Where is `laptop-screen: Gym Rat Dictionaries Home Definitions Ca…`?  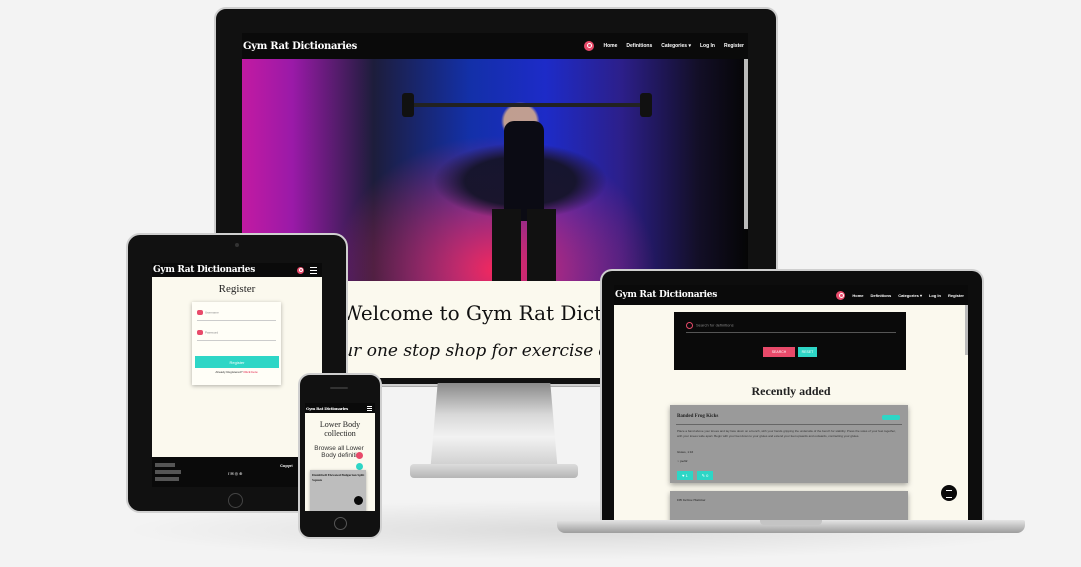
laptop-screen: Gym Rat Dictionaries Home Definitions Ca… is located at coordinates (791, 404).